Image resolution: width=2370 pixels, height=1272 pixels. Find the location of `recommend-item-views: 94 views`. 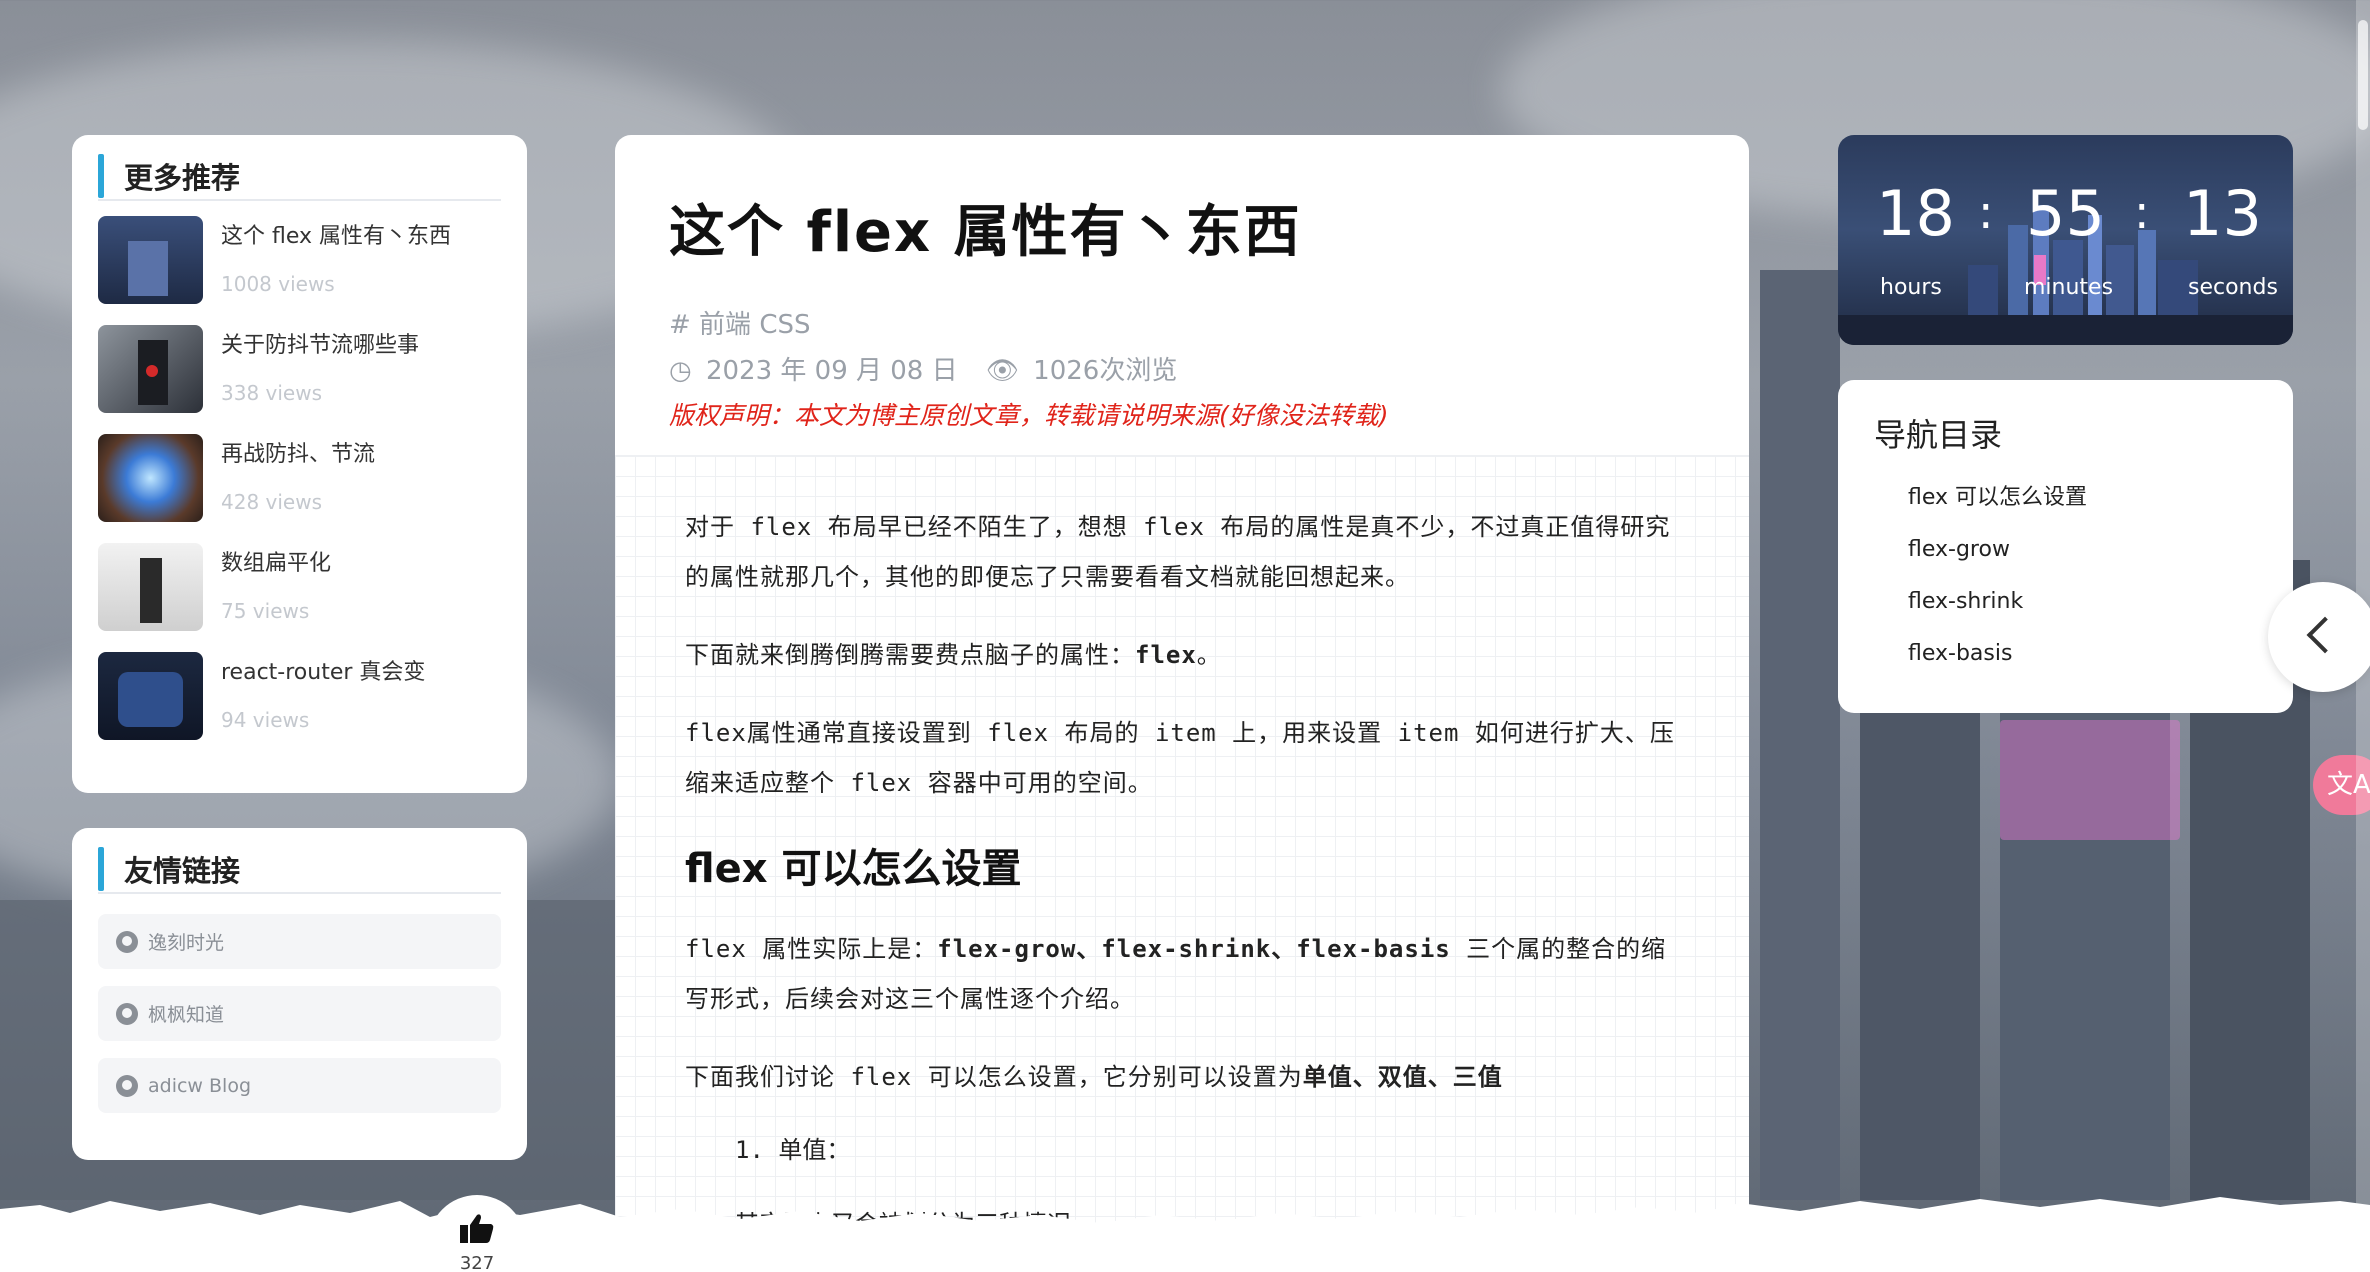

recommend-item-views: 94 views is located at coordinates (265, 720).